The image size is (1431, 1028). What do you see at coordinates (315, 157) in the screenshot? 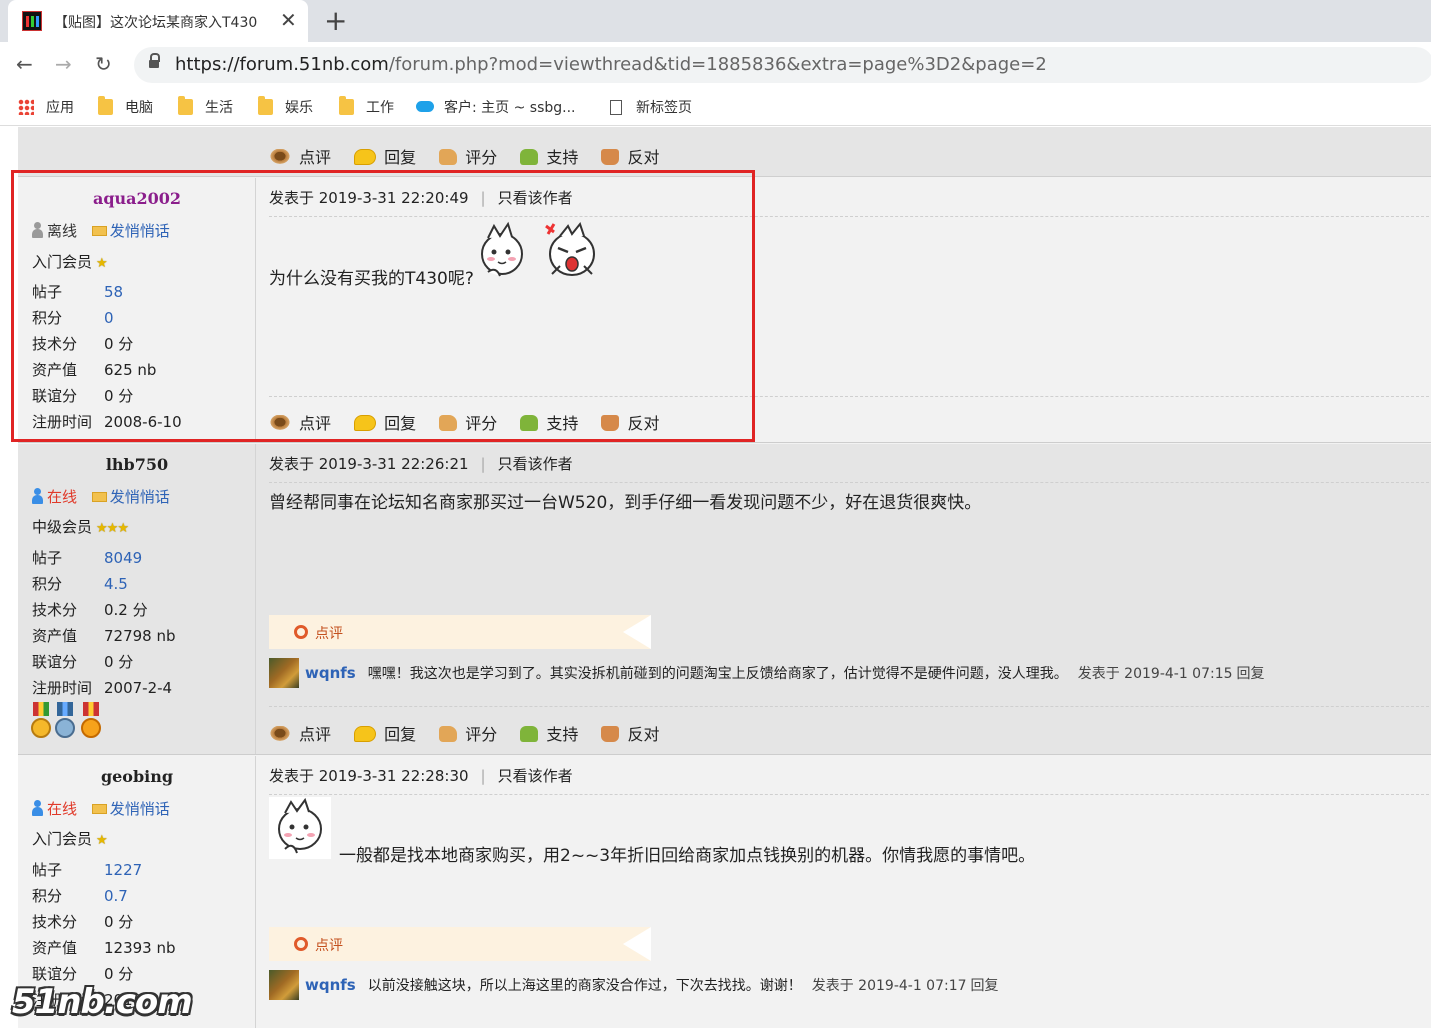
I see `action-label: 点评` at bounding box center [315, 157].